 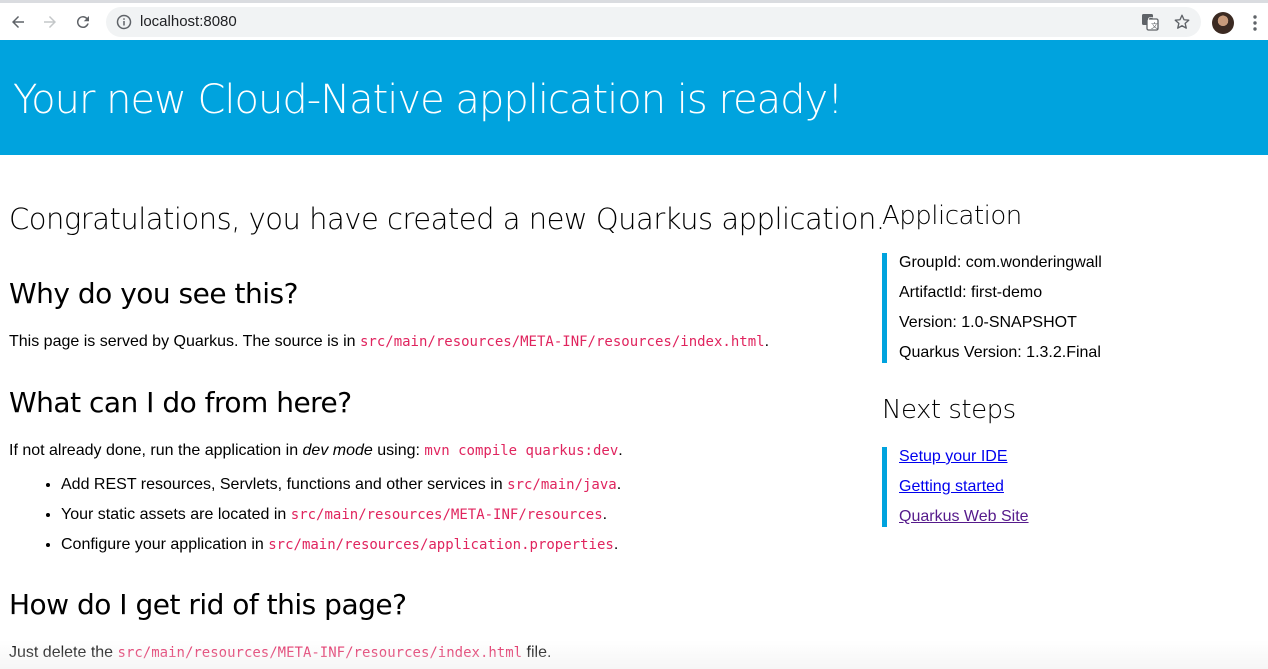 I want to click on translate-icon: G 文, so click(x=1150, y=22).